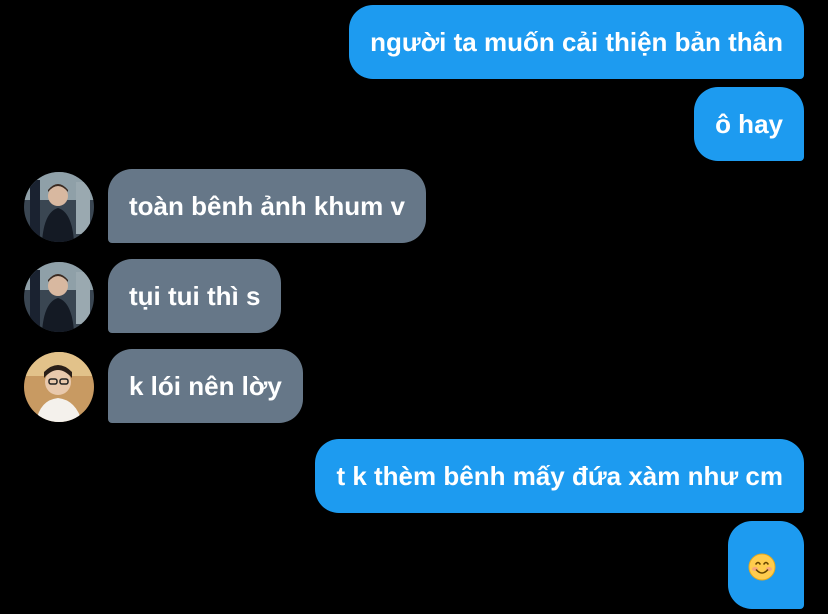  What do you see at coordinates (749, 124) in the screenshot?
I see `message-bubble-sent: ô hay` at bounding box center [749, 124].